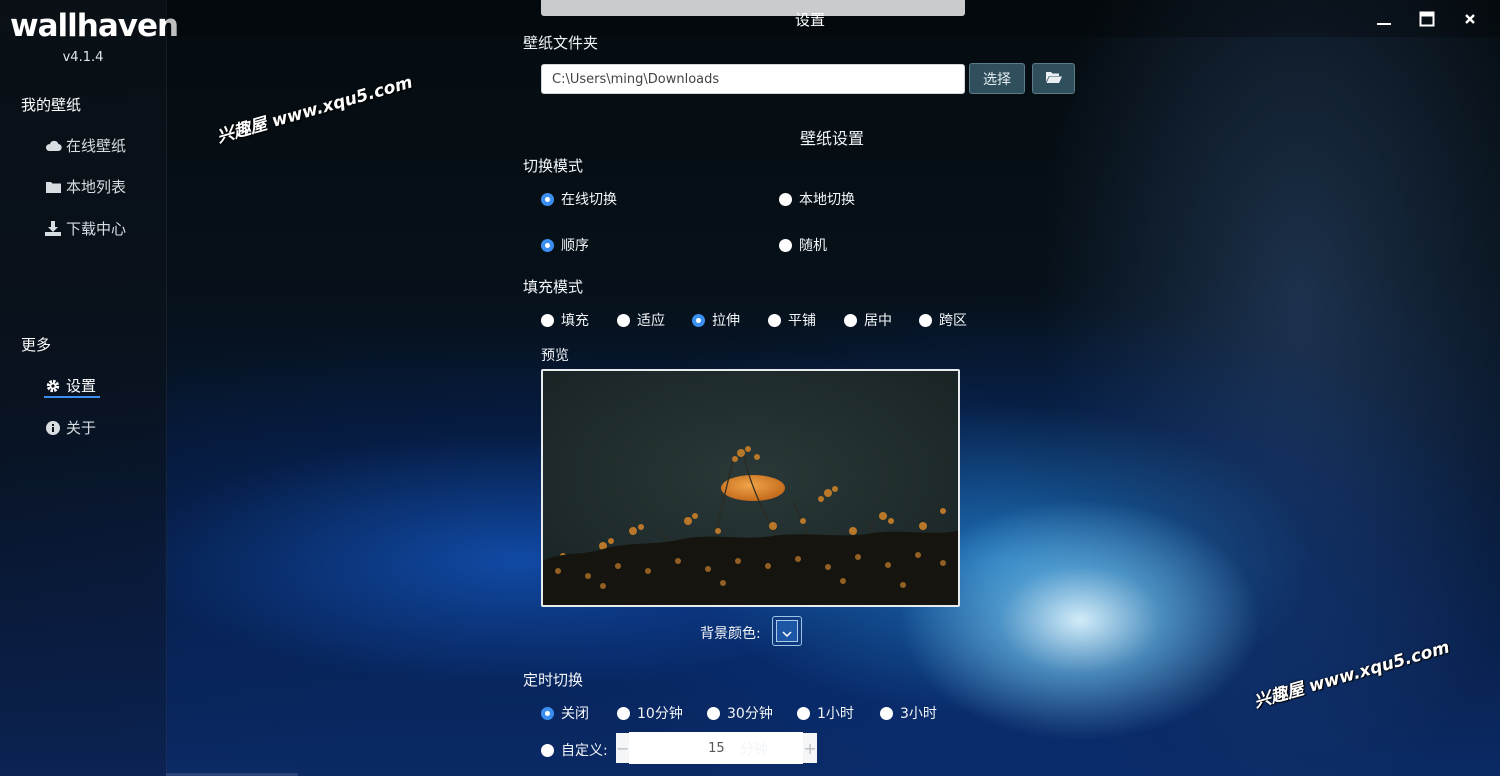 The height and width of the screenshot is (776, 1500). I want to click on sidebar-item-settings: 设置, so click(70, 385).